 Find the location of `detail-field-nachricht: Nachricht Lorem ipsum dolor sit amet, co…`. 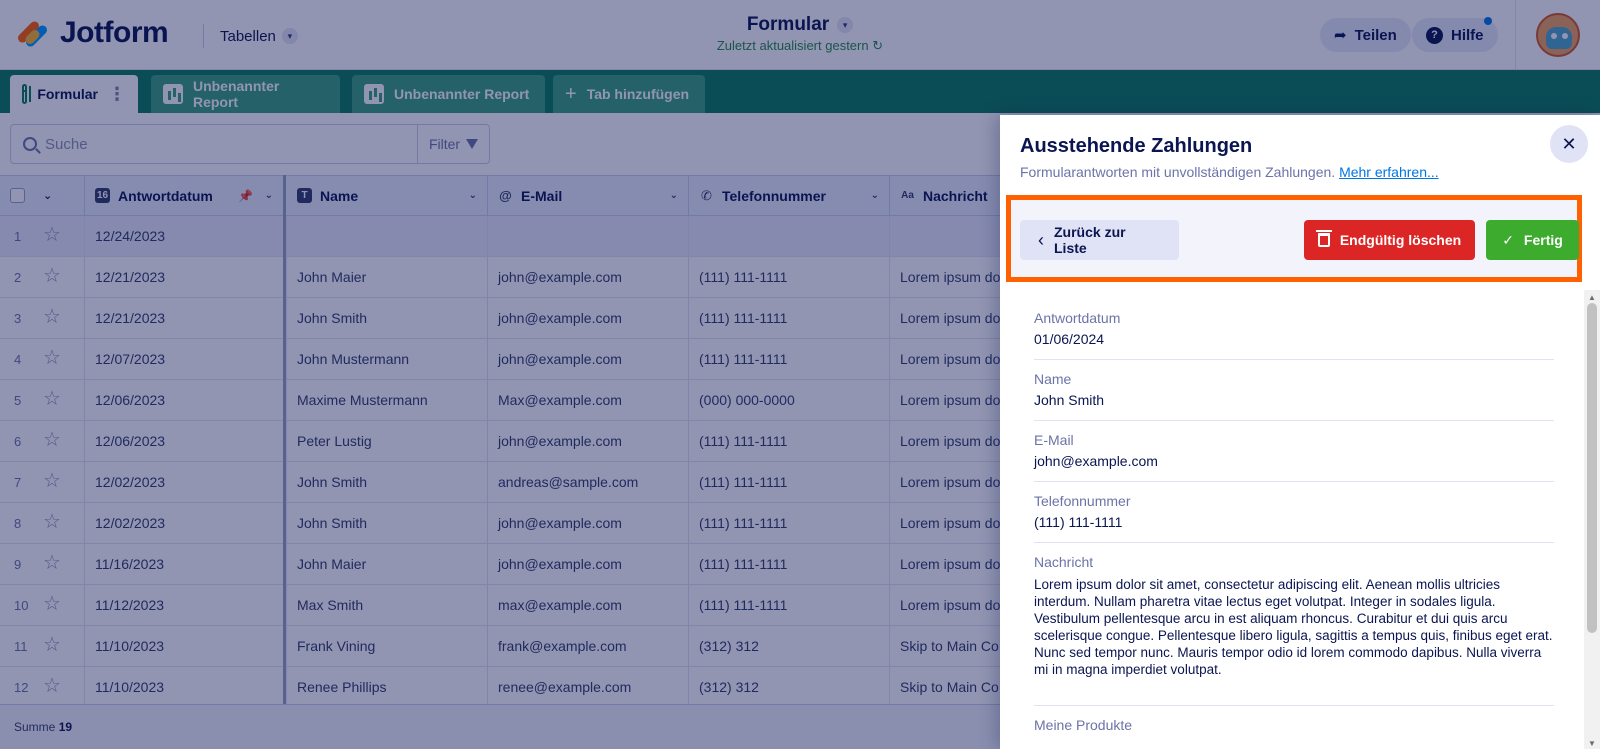

detail-field-nachricht: Nachricht Lorem ipsum dolor sit amet, co… is located at coordinates (1294, 630).